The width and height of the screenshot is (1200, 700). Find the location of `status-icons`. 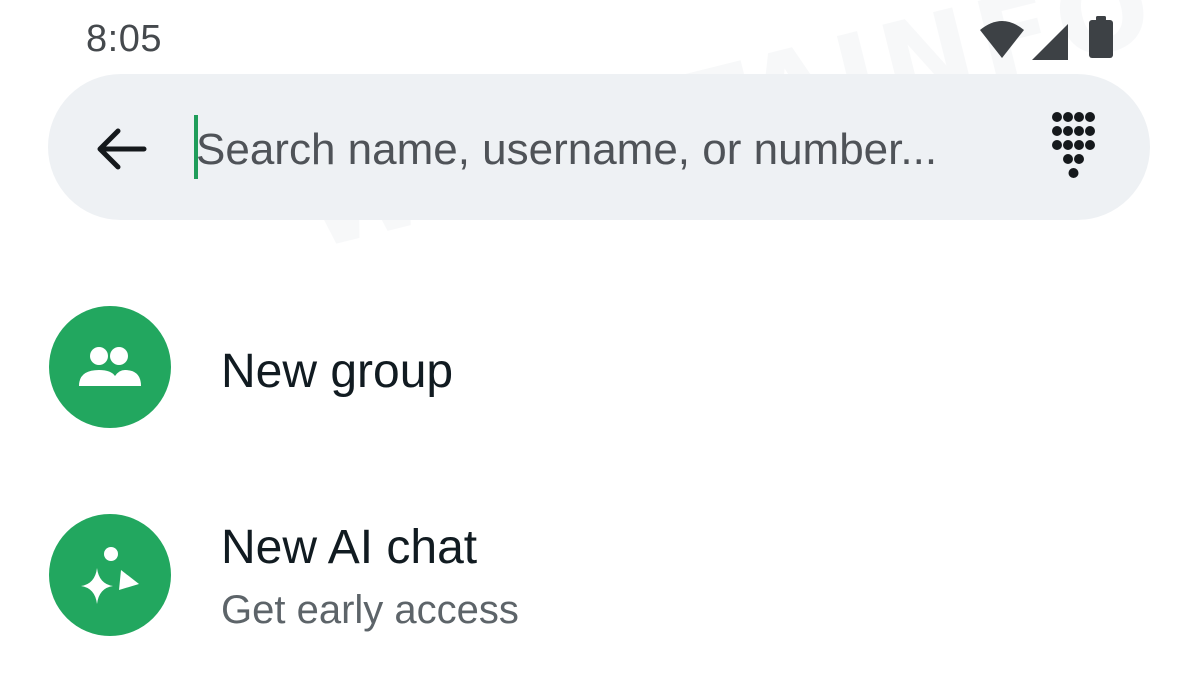

status-icons is located at coordinates (1050, 39).